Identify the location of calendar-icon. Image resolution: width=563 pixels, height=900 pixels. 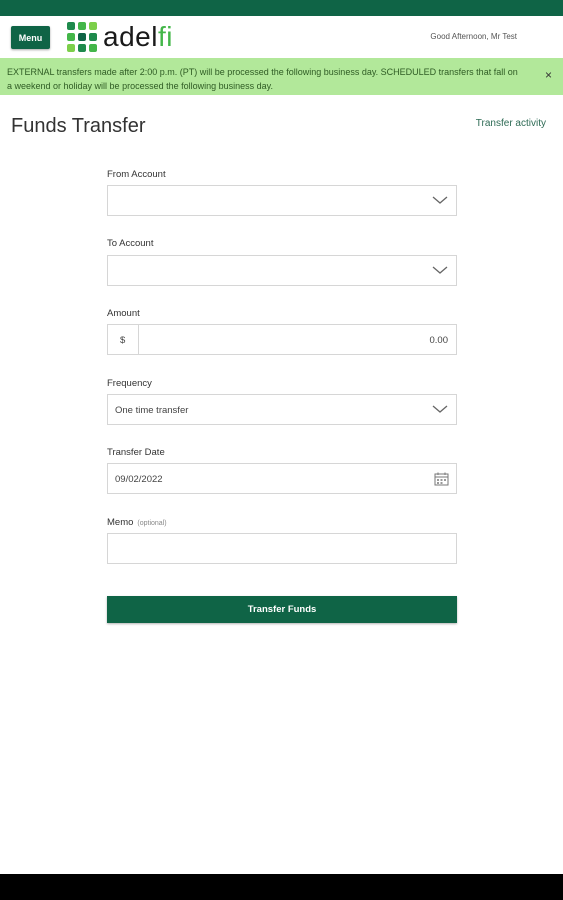
(441, 479).